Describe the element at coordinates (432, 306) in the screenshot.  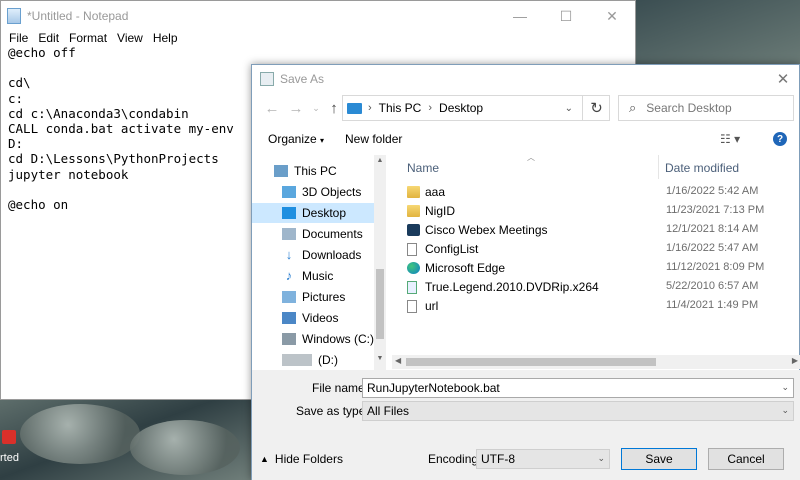
I see `file-name: url` at that location.